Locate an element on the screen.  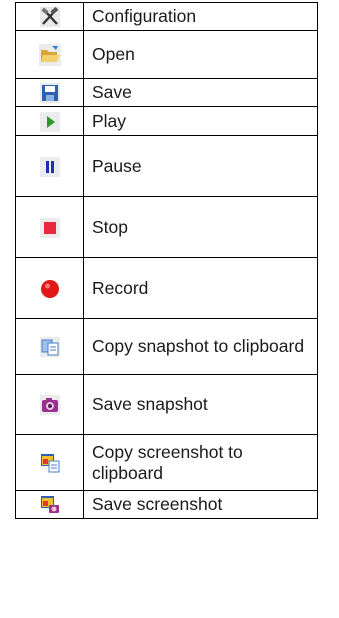
legend-label: Copy screenshot to clipboard is located at coordinates (200, 462).